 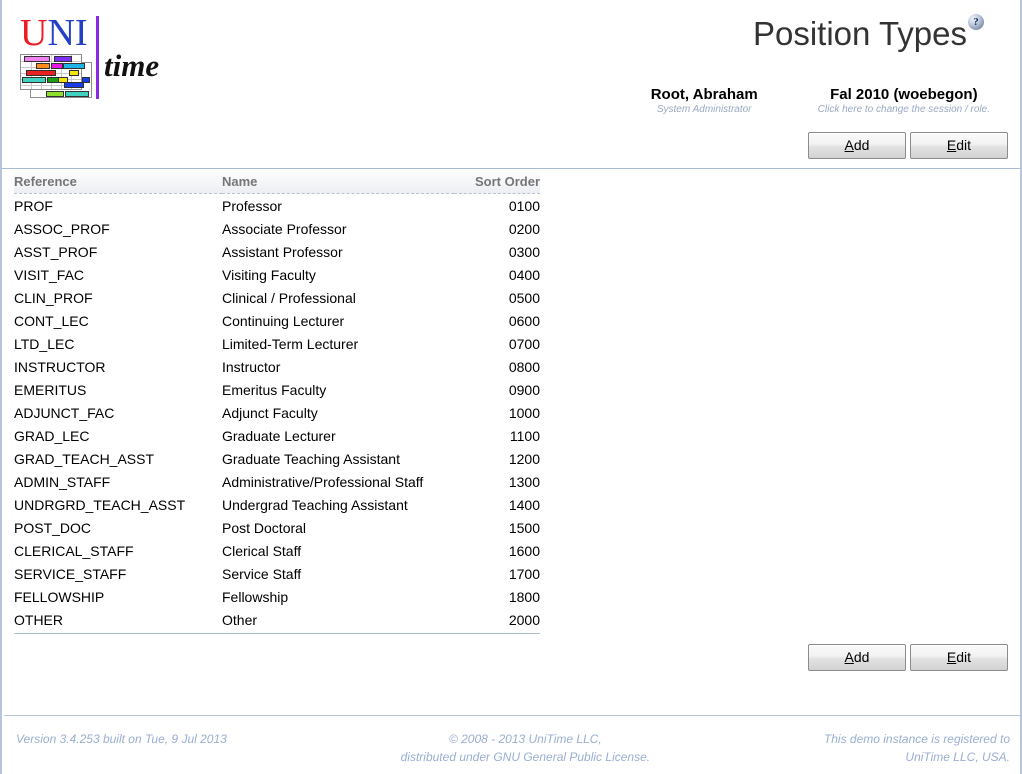 What do you see at coordinates (704, 110) in the screenshot?
I see `user-role: System Administrator` at bounding box center [704, 110].